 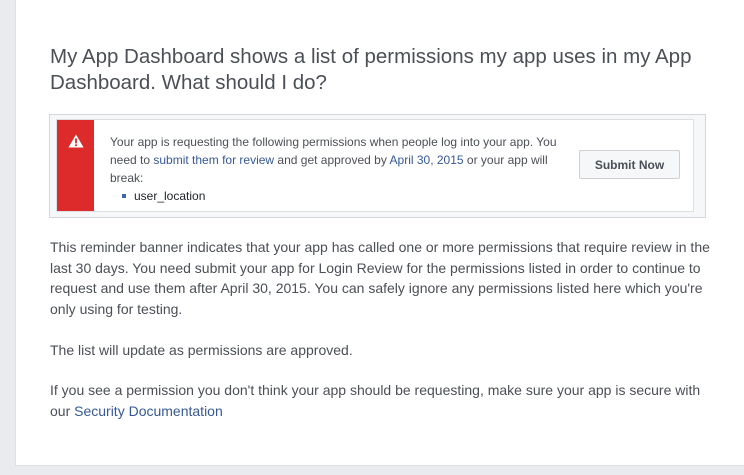 I want to click on submit-for-review-link: submit them for review, so click(x=213, y=160).